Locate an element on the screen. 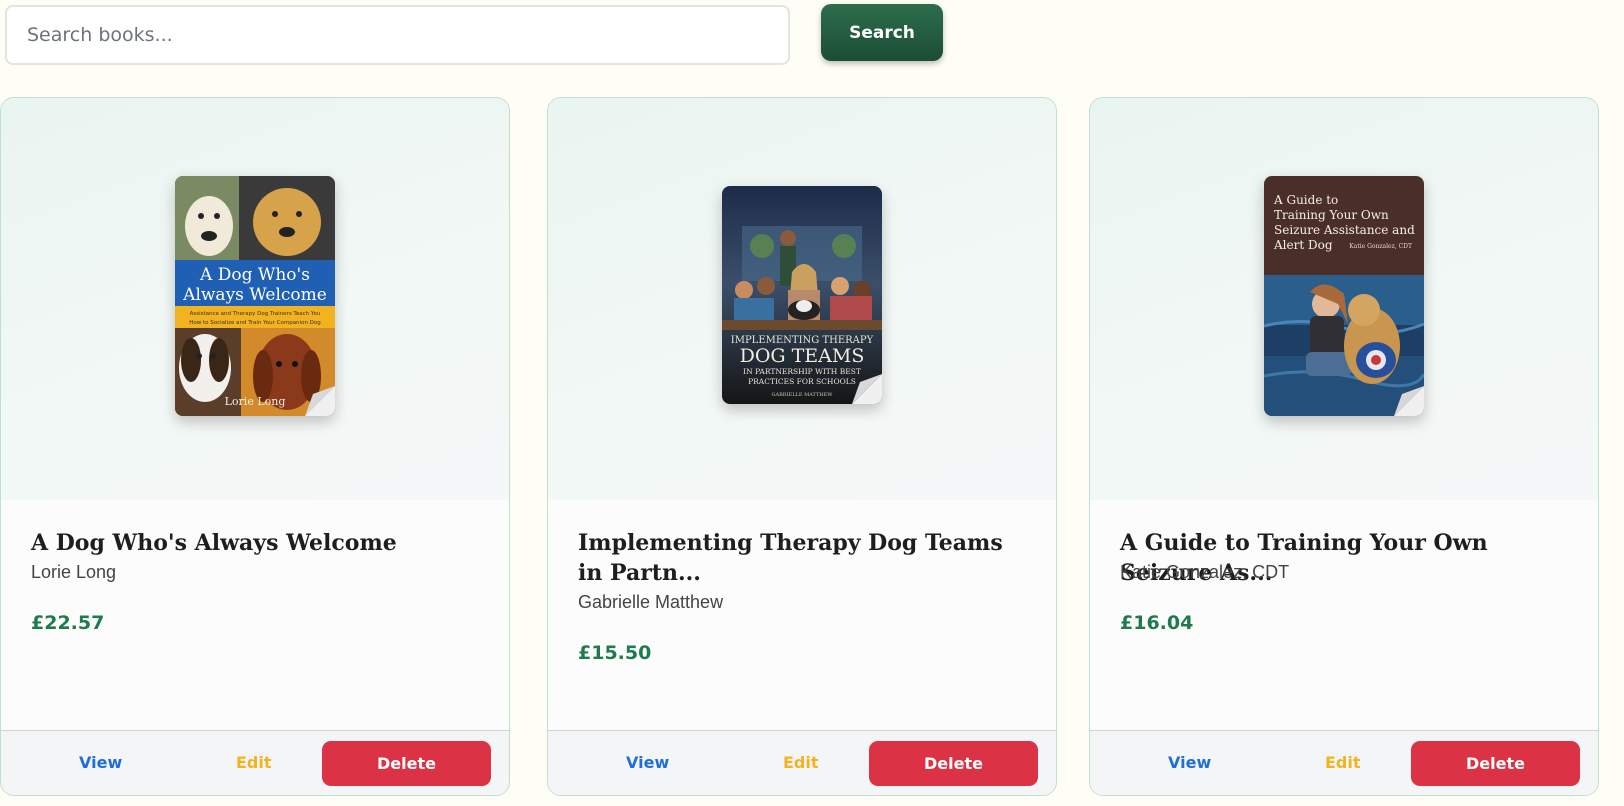 This screenshot has width=1624, height=806. svg-text: Training Your Own is located at coordinates (1331, 215).